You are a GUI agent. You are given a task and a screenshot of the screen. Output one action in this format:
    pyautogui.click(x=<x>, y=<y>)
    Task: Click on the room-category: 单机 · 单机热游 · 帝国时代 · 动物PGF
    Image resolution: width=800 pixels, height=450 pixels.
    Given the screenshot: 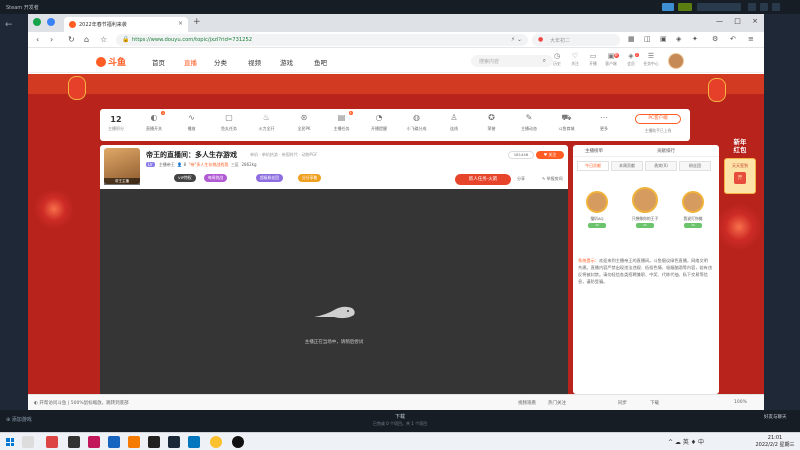 What is the action you would take?
    pyautogui.click(x=283, y=155)
    